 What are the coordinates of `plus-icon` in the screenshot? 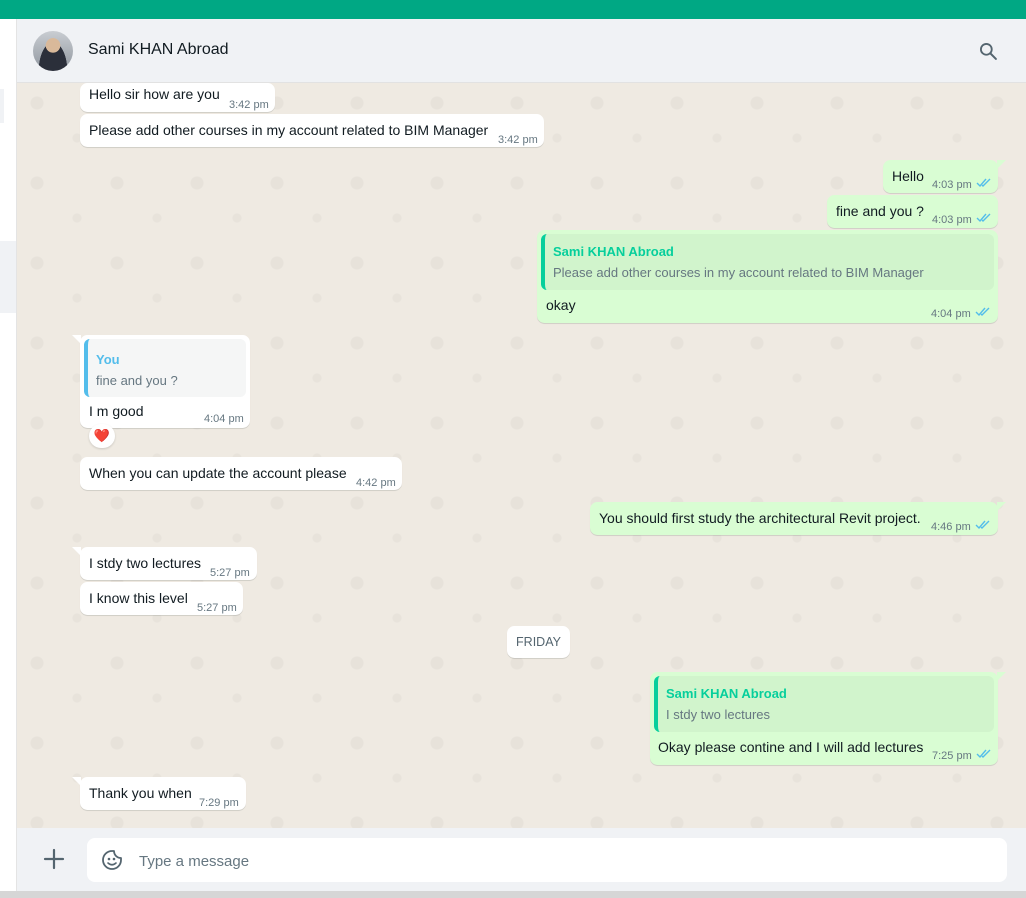 It's located at (54, 859).